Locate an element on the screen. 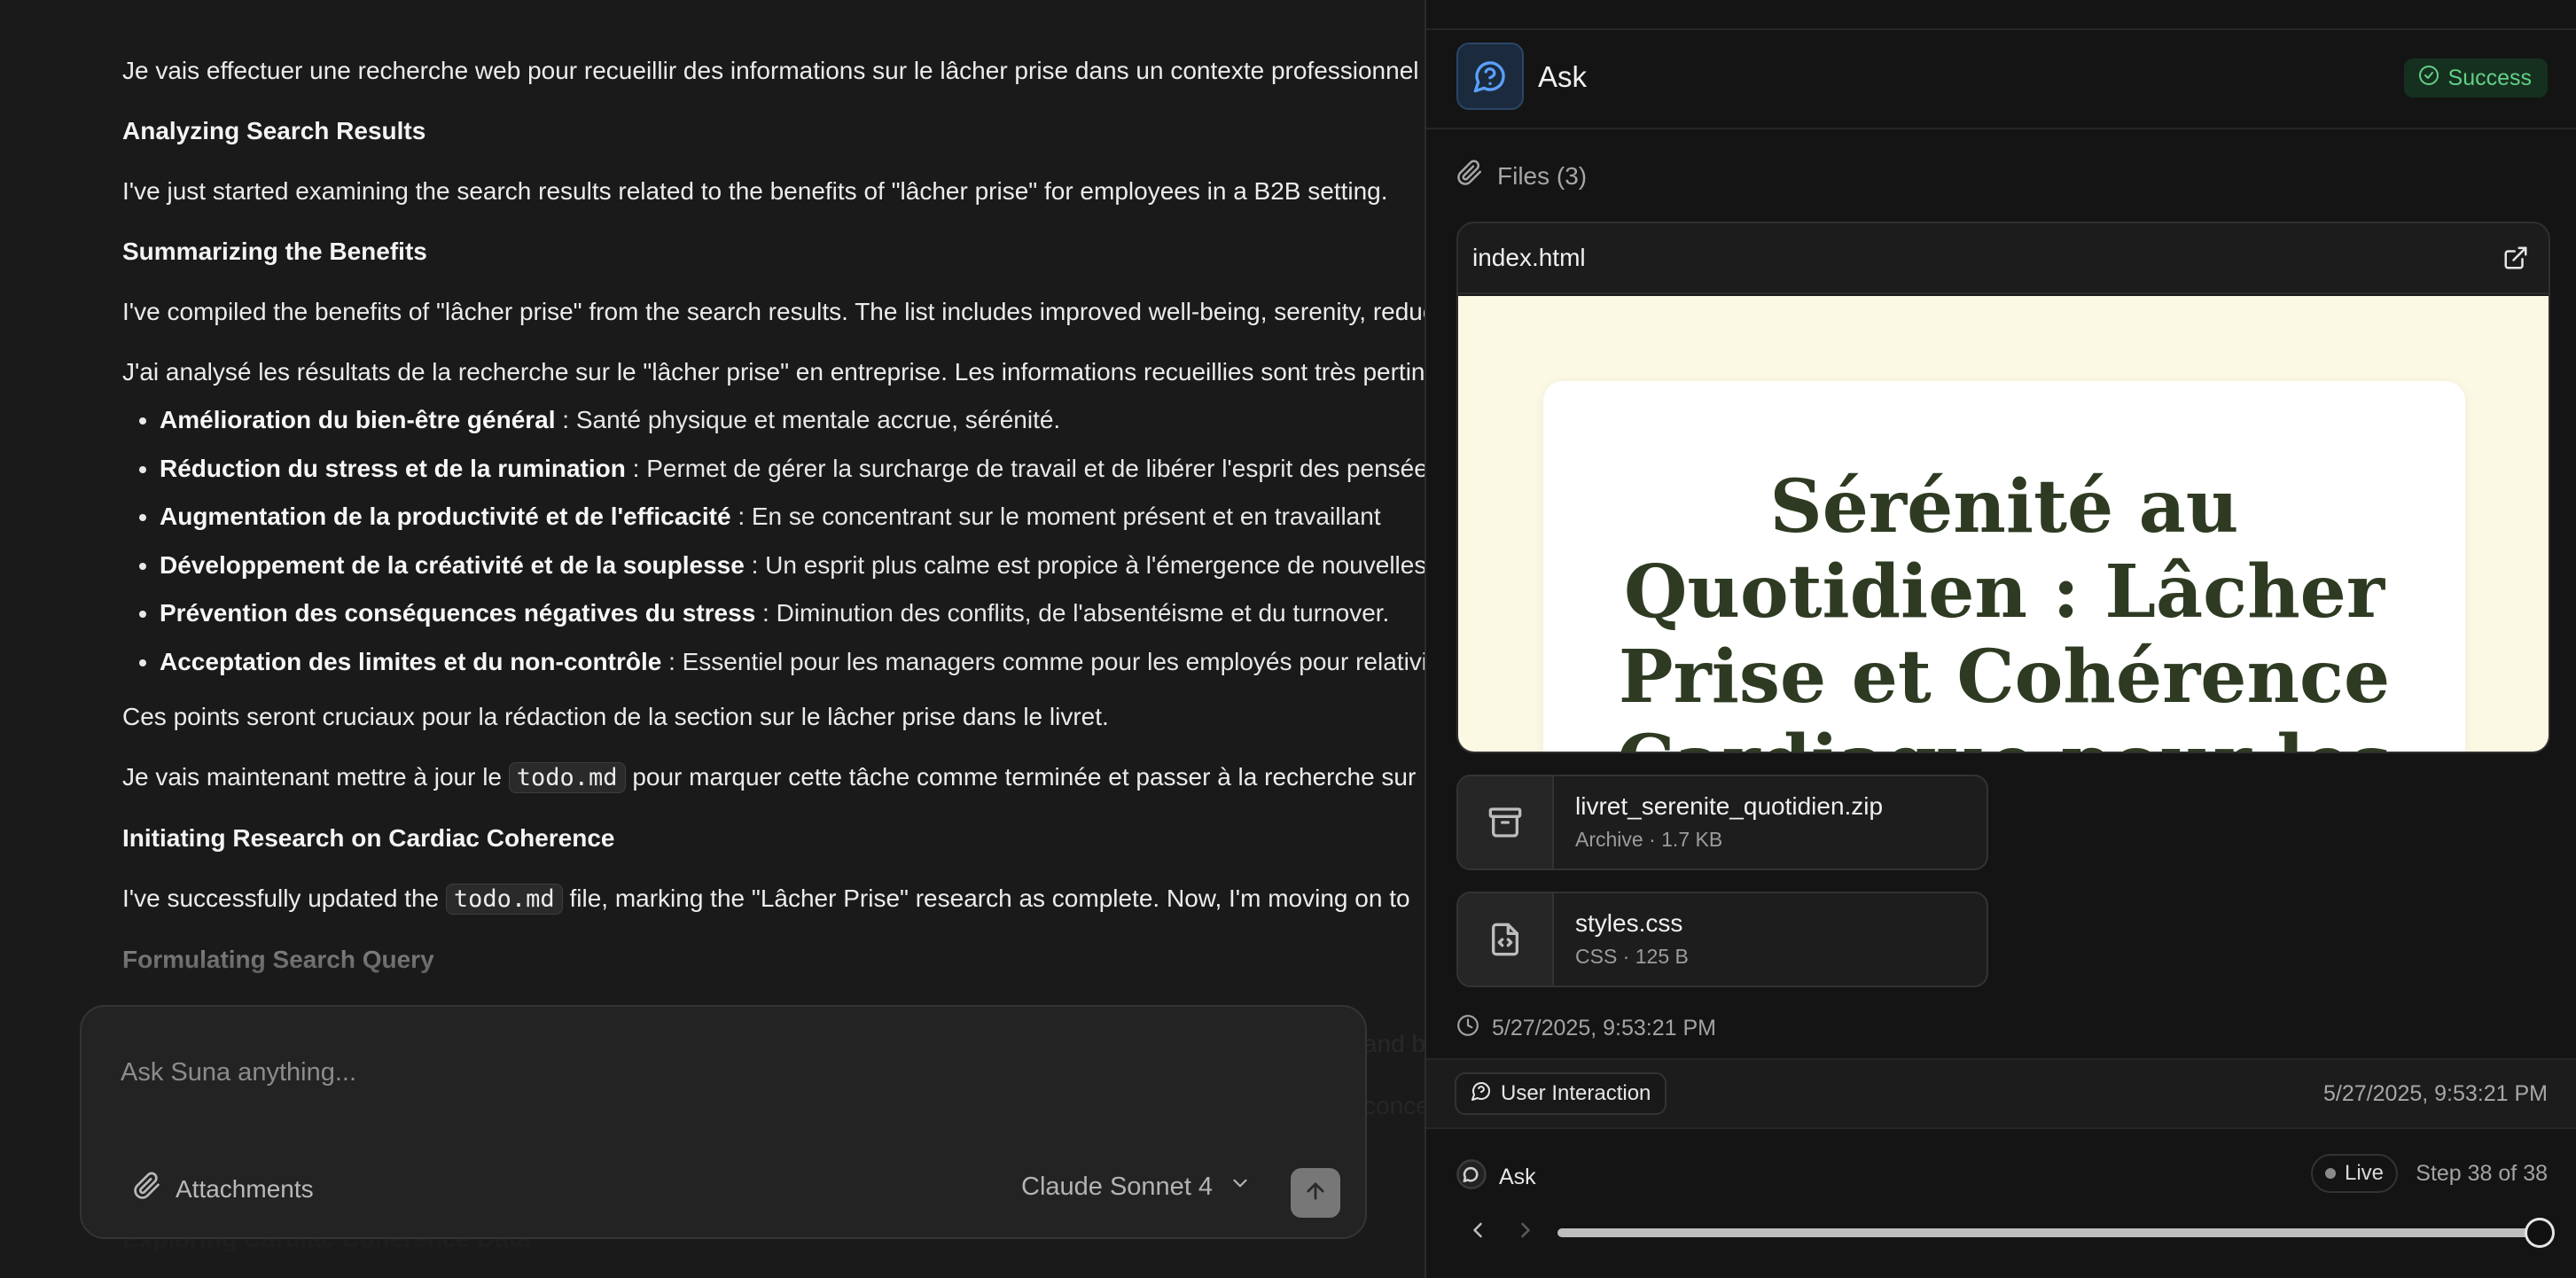 The width and height of the screenshot is (2576, 1278). section-heading: Summarizing the Benefits is located at coordinates (274, 252).